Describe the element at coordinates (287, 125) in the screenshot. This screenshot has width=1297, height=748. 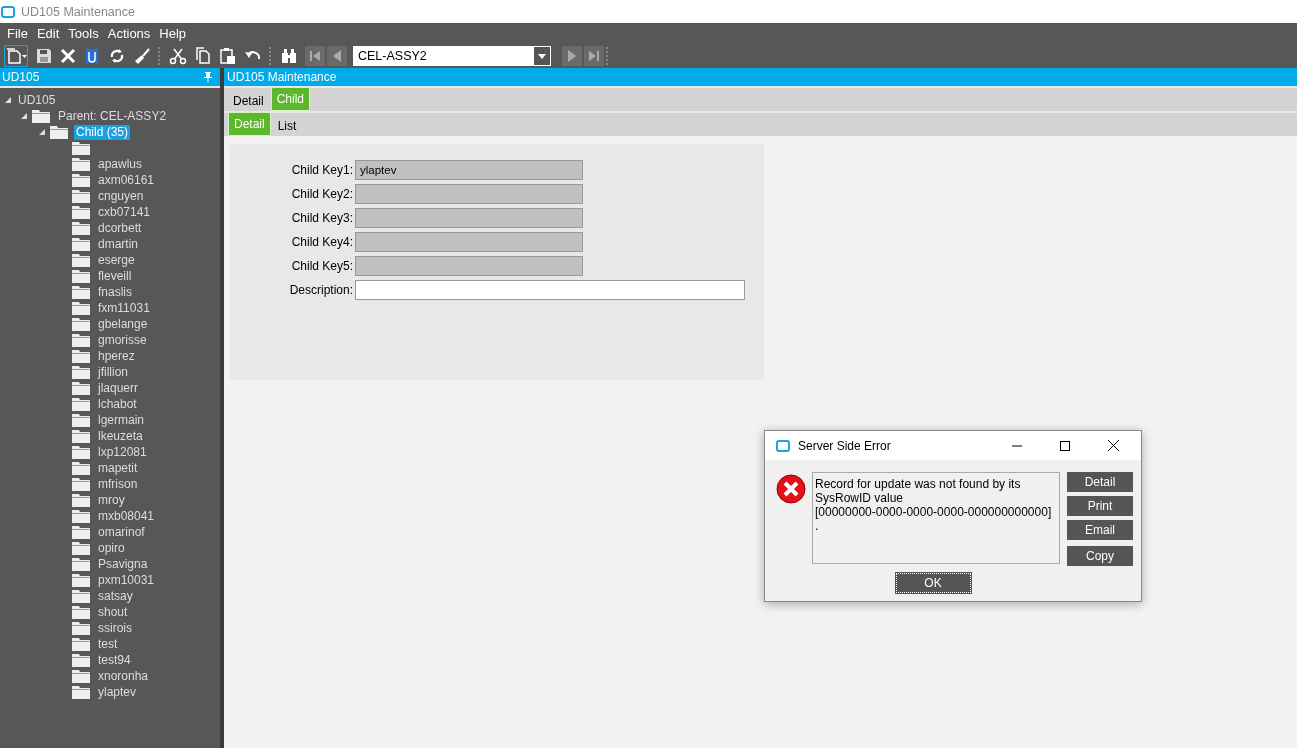
I see `tab: List` at that location.